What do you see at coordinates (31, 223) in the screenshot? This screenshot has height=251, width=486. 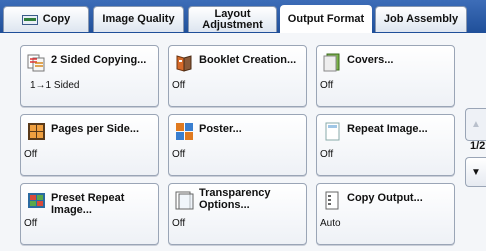 I see `preset-repeat-image-value: Off` at bounding box center [31, 223].